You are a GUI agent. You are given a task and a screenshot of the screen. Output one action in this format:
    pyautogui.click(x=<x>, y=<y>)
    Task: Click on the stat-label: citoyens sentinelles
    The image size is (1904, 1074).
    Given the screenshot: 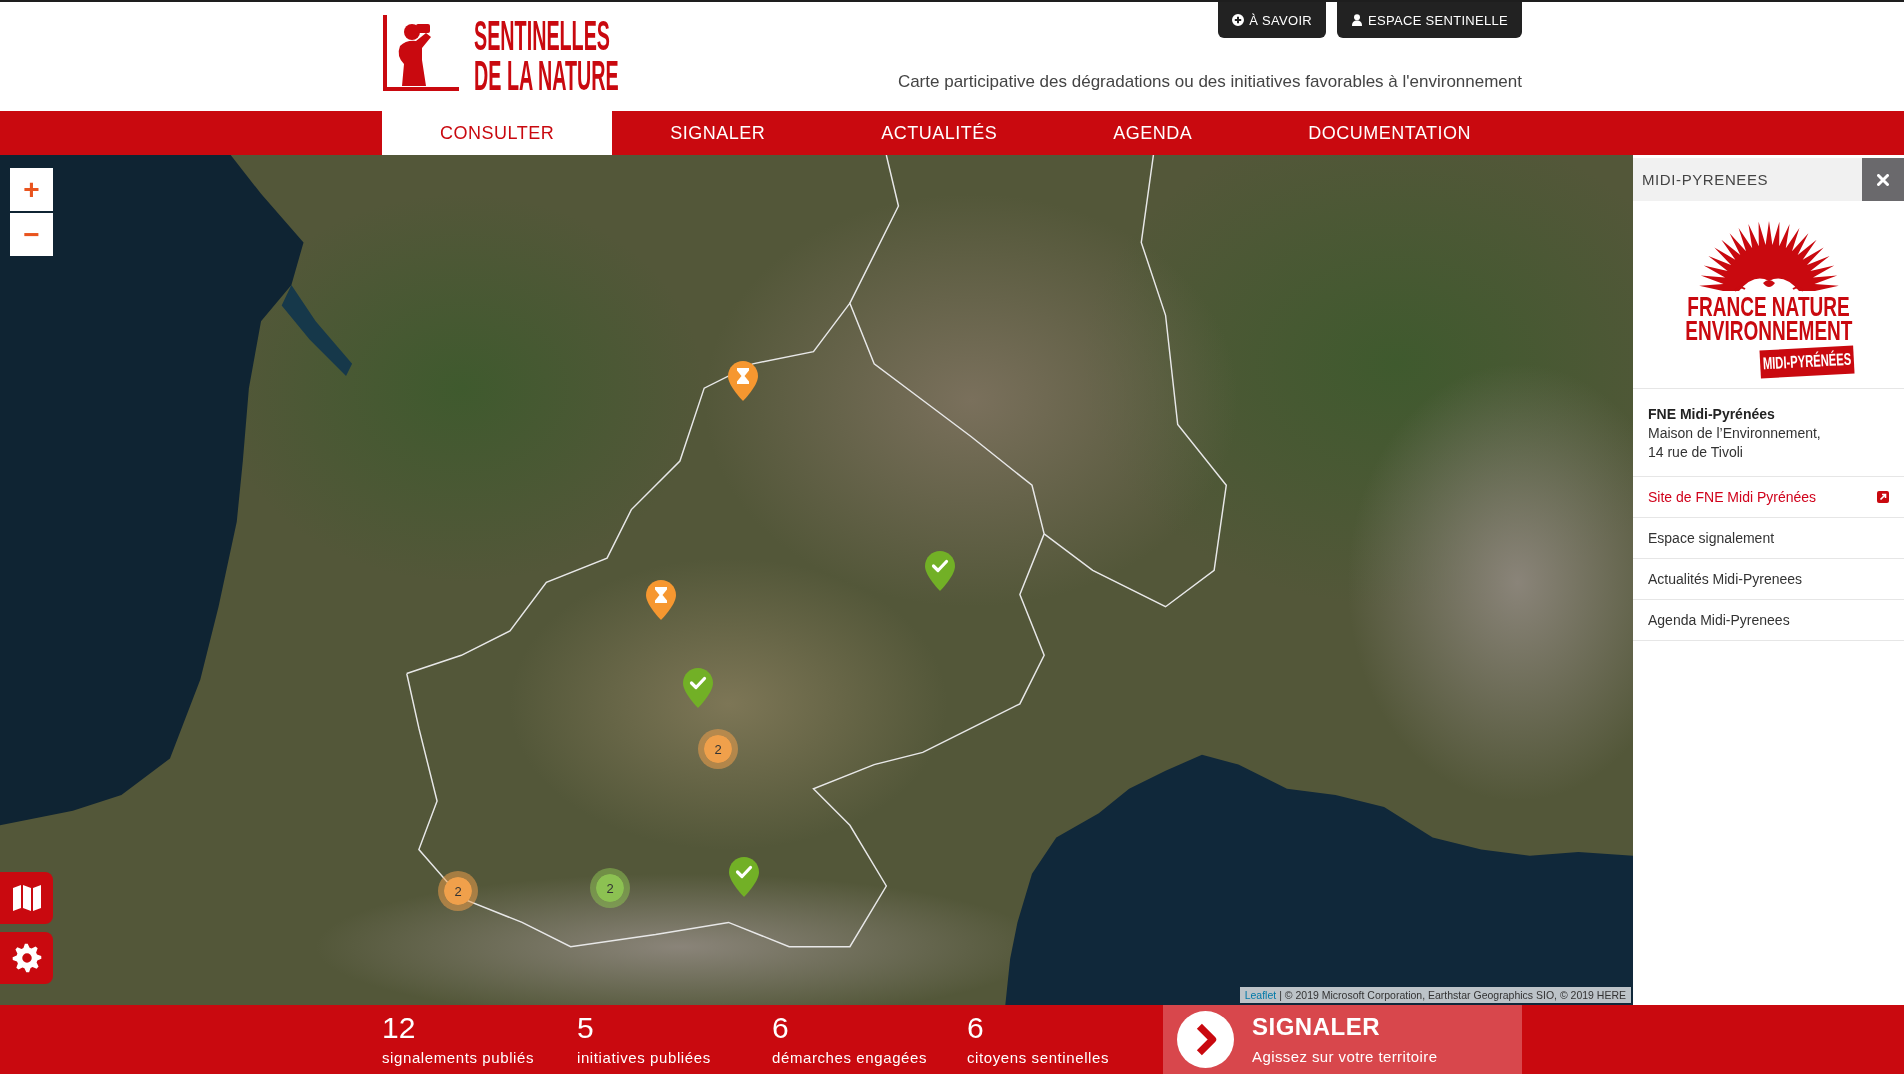 What is the action you would take?
    pyautogui.click(x=1038, y=1058)
    